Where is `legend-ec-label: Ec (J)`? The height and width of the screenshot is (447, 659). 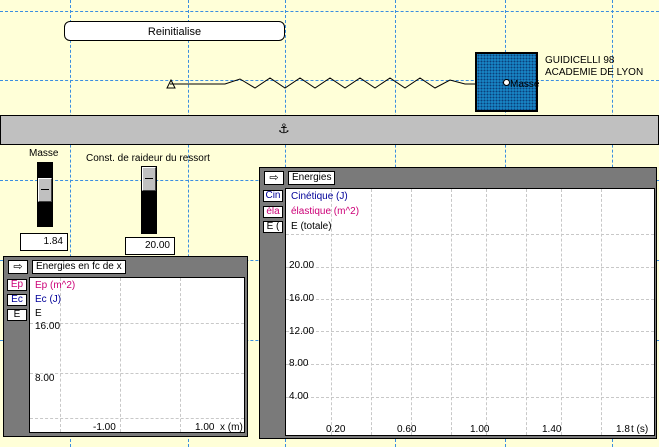
legend-ec-label: Ec (J) is located at coordinates (48, 299).